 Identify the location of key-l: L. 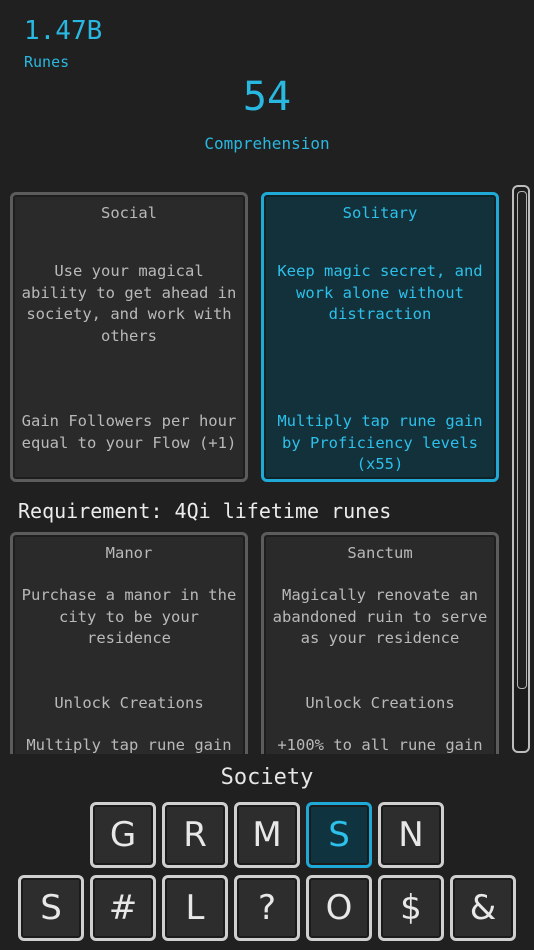
(195, 908).